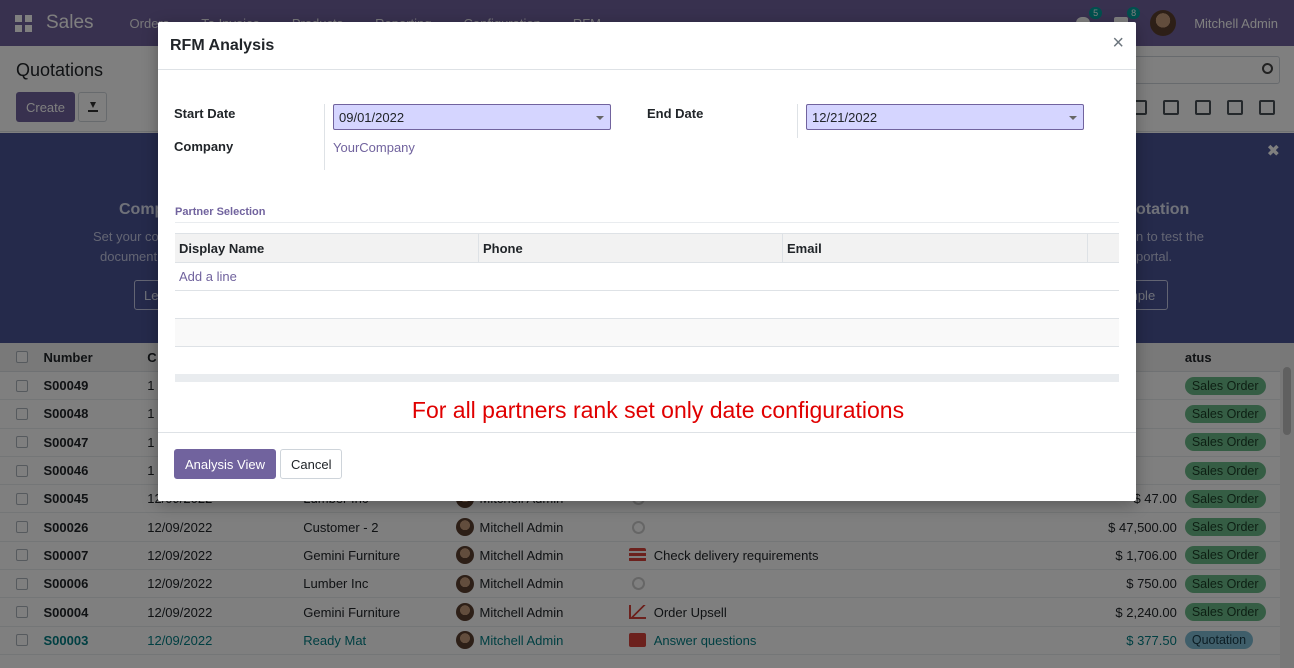 The width and height of the screenshot is (1294, 668). What do you see at coordinates (205, 113) in the screenshot?
I see `start-date-label: Start Date` at bounding box center [205, 113].